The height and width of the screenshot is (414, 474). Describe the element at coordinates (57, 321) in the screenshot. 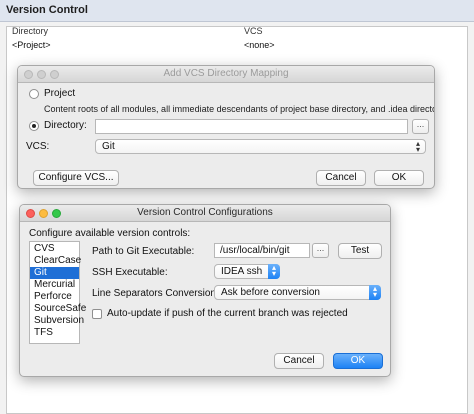

I see `list-item: Subversion` at that location.